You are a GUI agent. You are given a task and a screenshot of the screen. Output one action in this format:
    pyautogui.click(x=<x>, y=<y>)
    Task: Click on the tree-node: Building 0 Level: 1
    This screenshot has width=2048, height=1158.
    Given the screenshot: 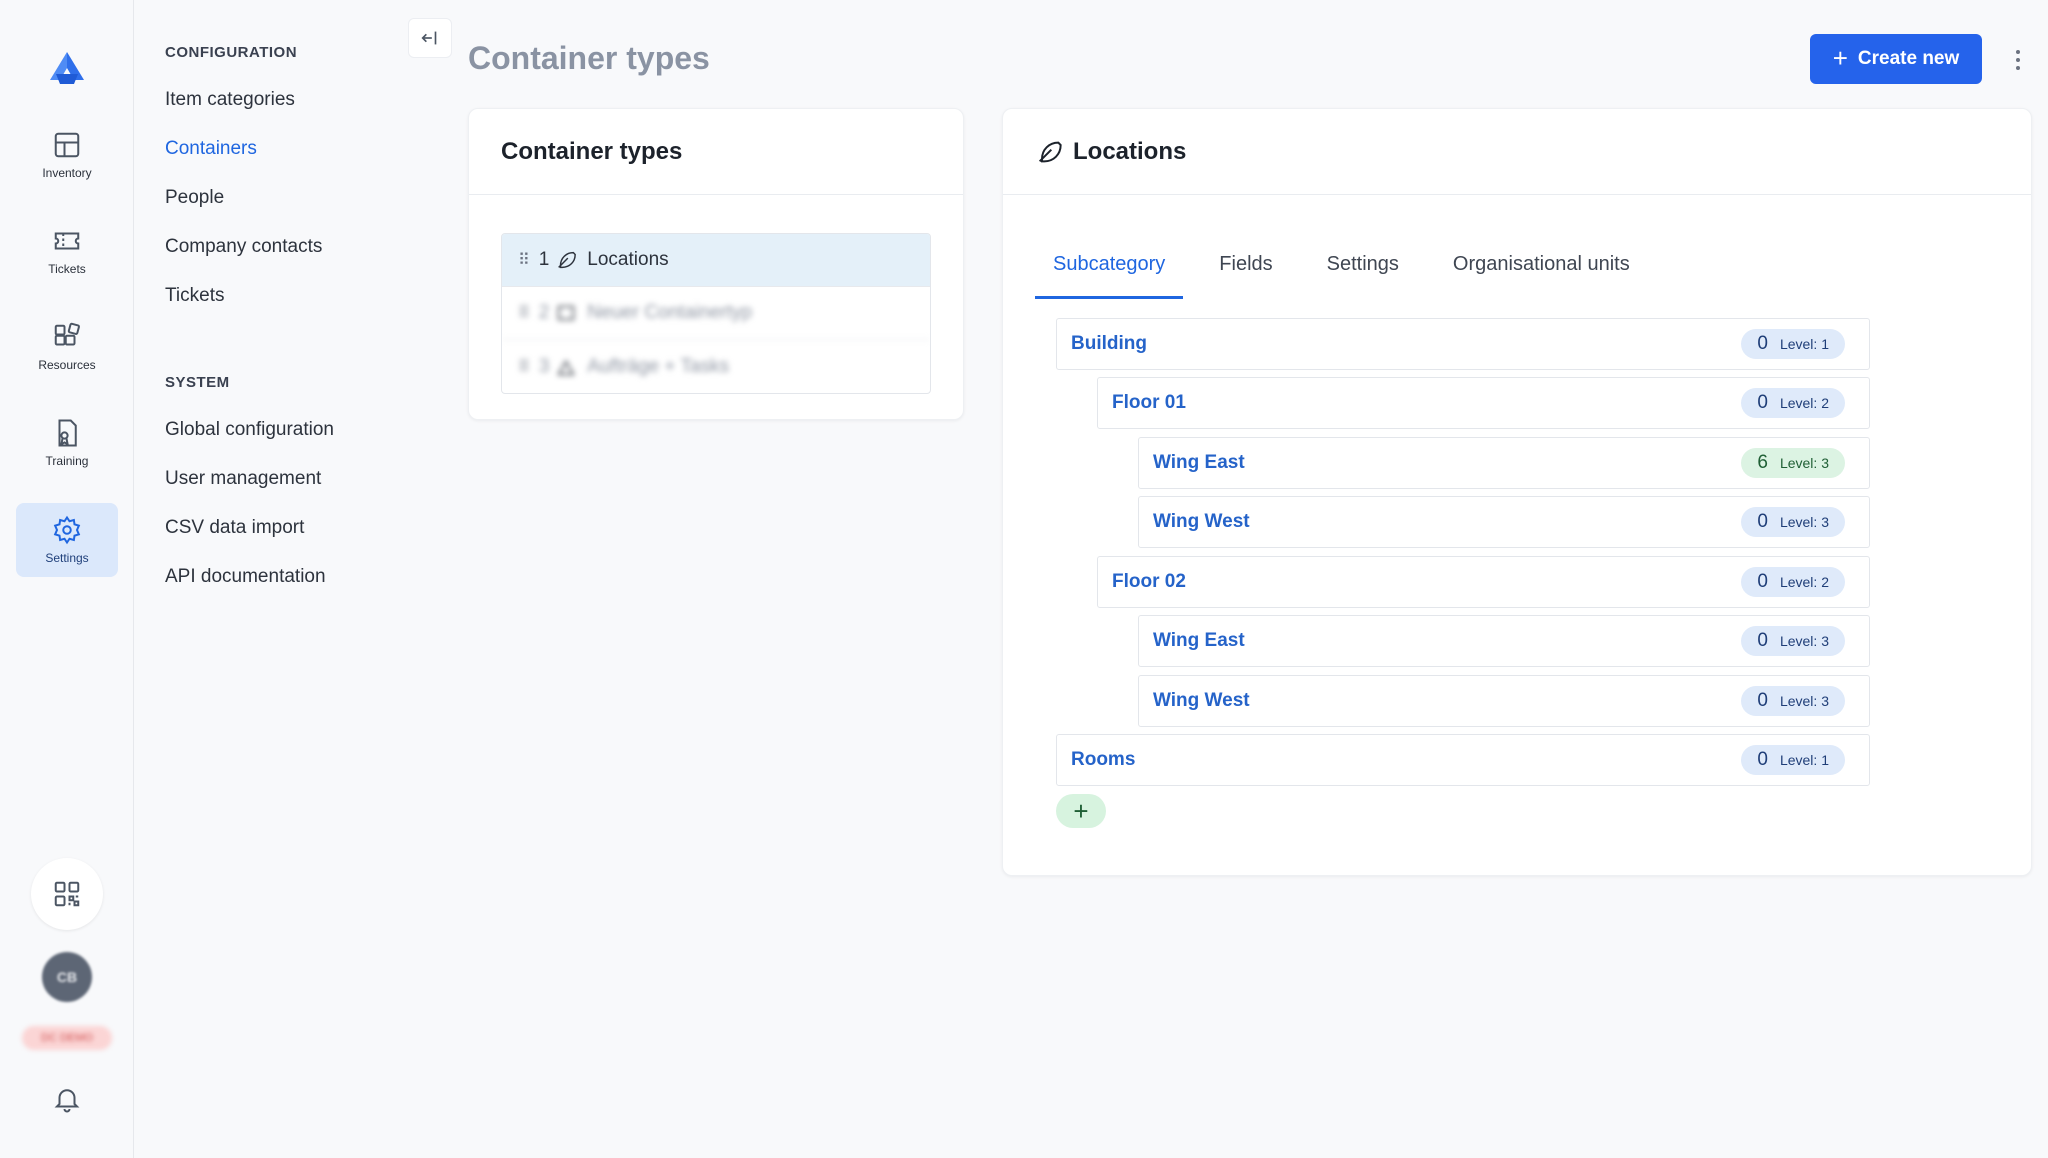 What is the action you would take?
    pyautogui.click(x=1463, y=344)
    